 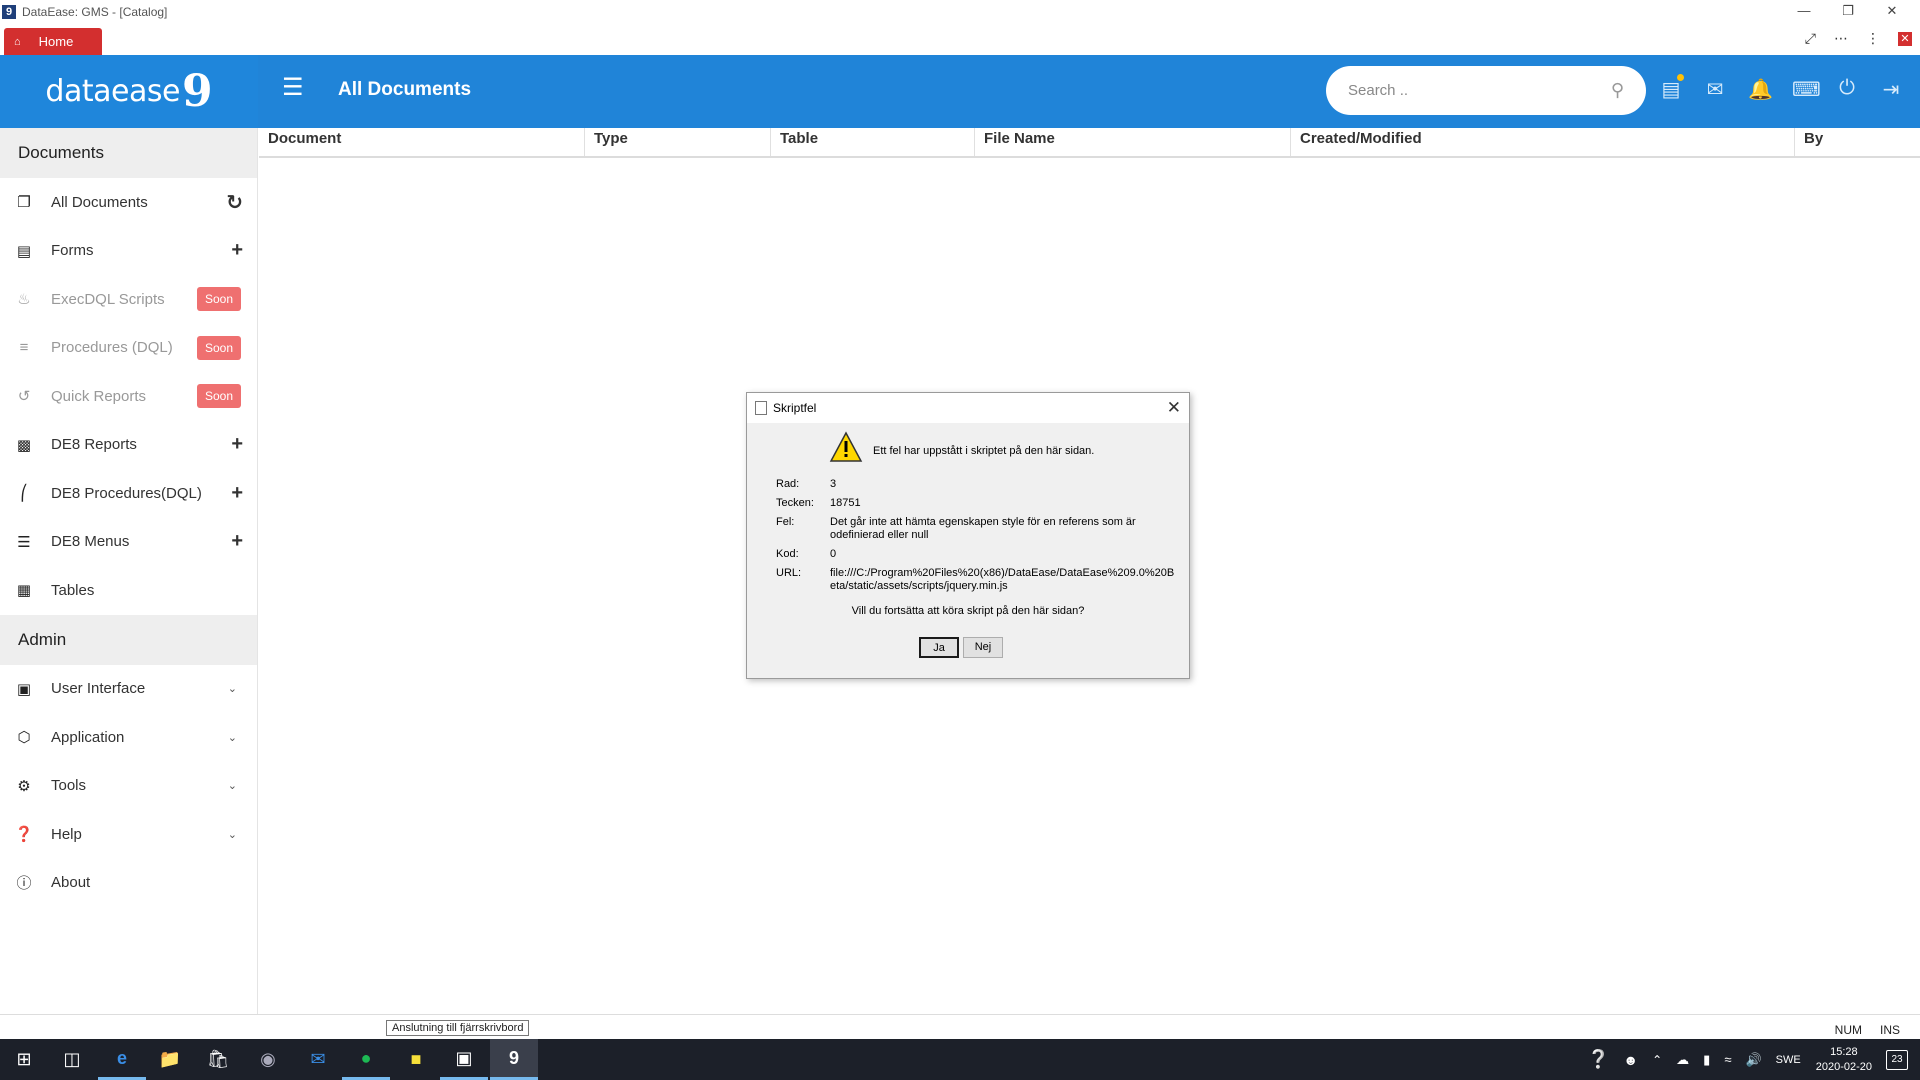 What do you see at coordinates (1873, 38) in the screenshot?
I see `more-vertical-icon: ⋮` at bounding box center [1873, 38].